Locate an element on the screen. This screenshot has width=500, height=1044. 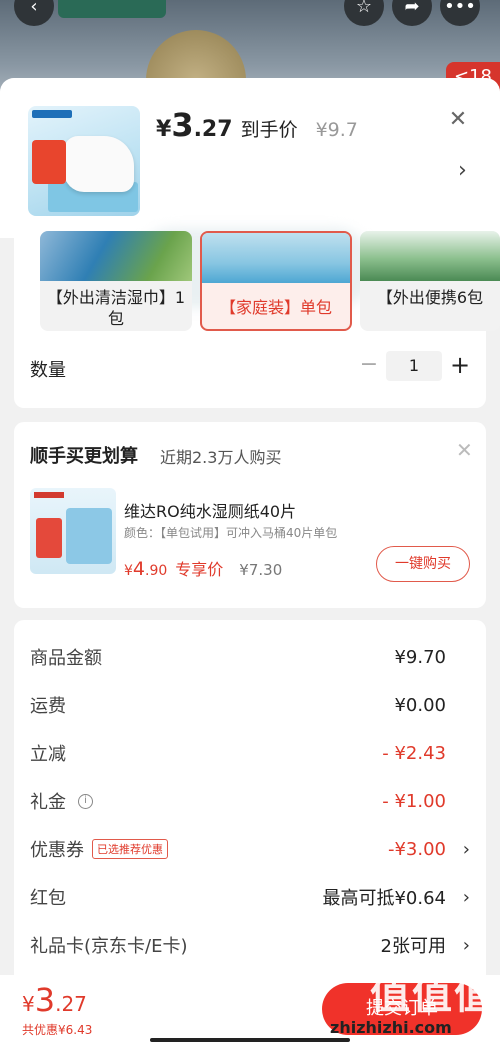
addon-subtitle: 近期2.3万人购买 is located at coordinates (221, 457).